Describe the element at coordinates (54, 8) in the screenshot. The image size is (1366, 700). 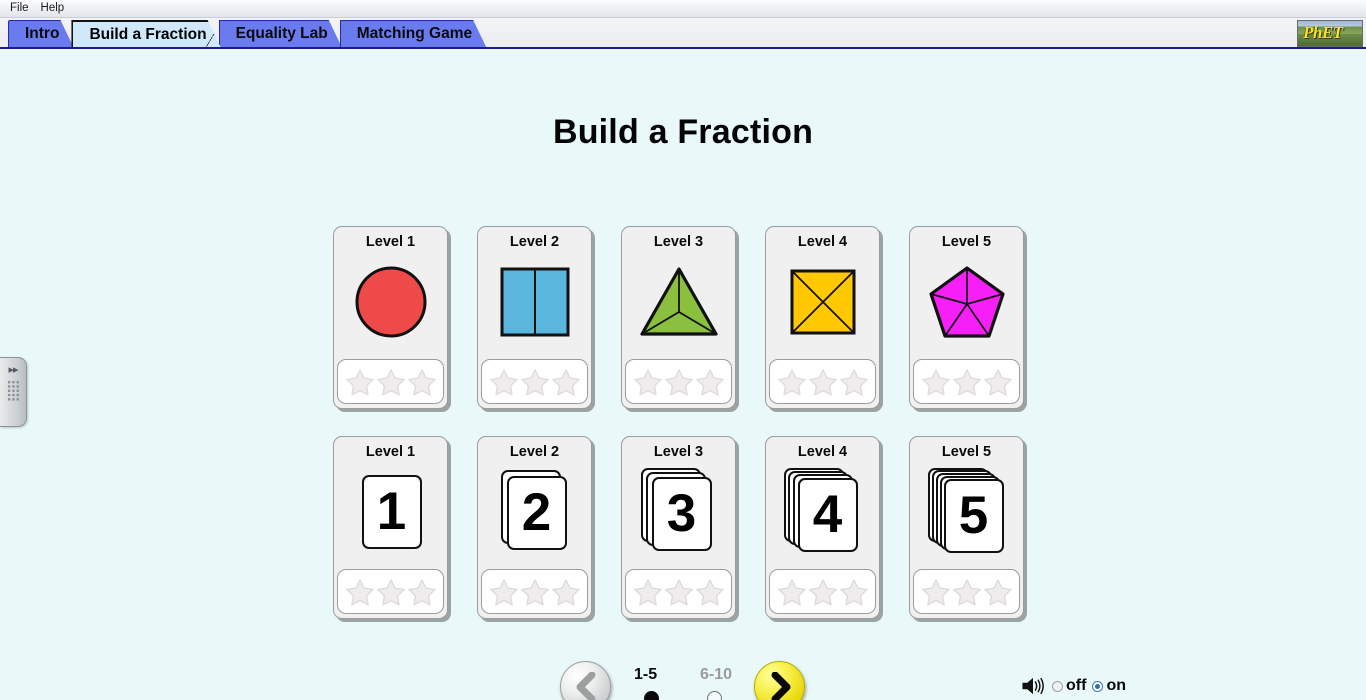
I see `menu-help: Help` at that location.